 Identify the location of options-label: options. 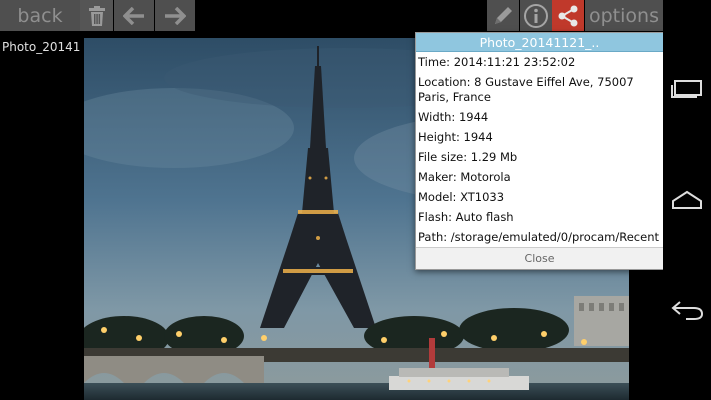
(624, 15).